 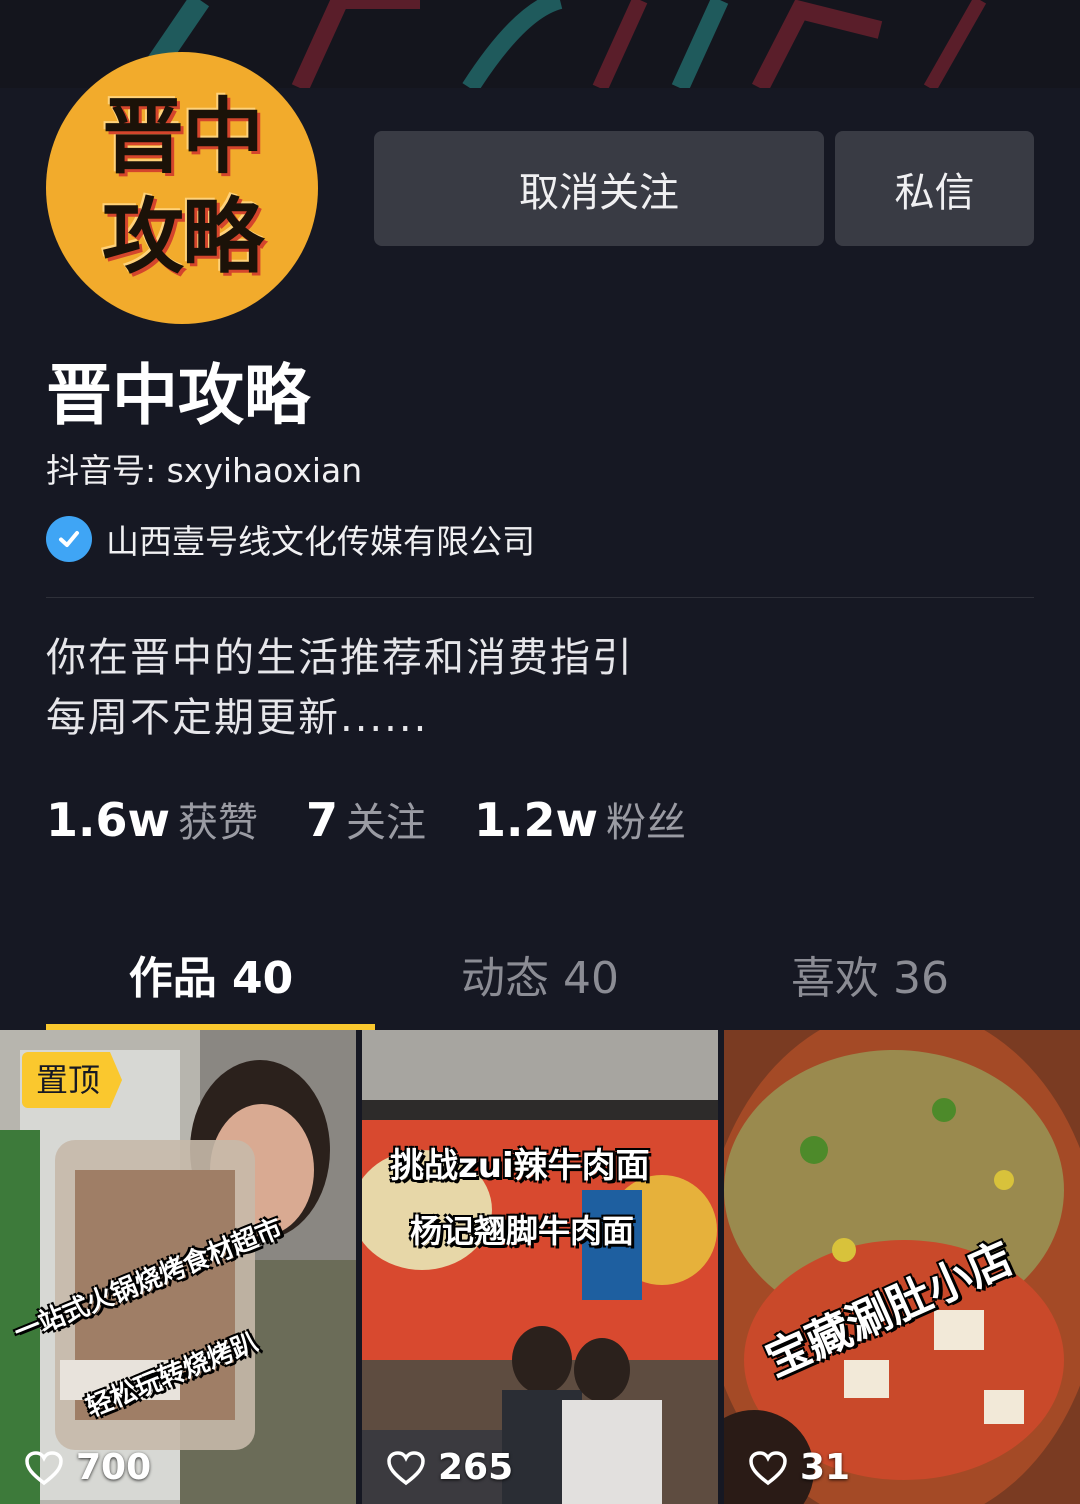 I want to click on stat-followers: 1.2w 粉丝, so click(x=580, y=819).